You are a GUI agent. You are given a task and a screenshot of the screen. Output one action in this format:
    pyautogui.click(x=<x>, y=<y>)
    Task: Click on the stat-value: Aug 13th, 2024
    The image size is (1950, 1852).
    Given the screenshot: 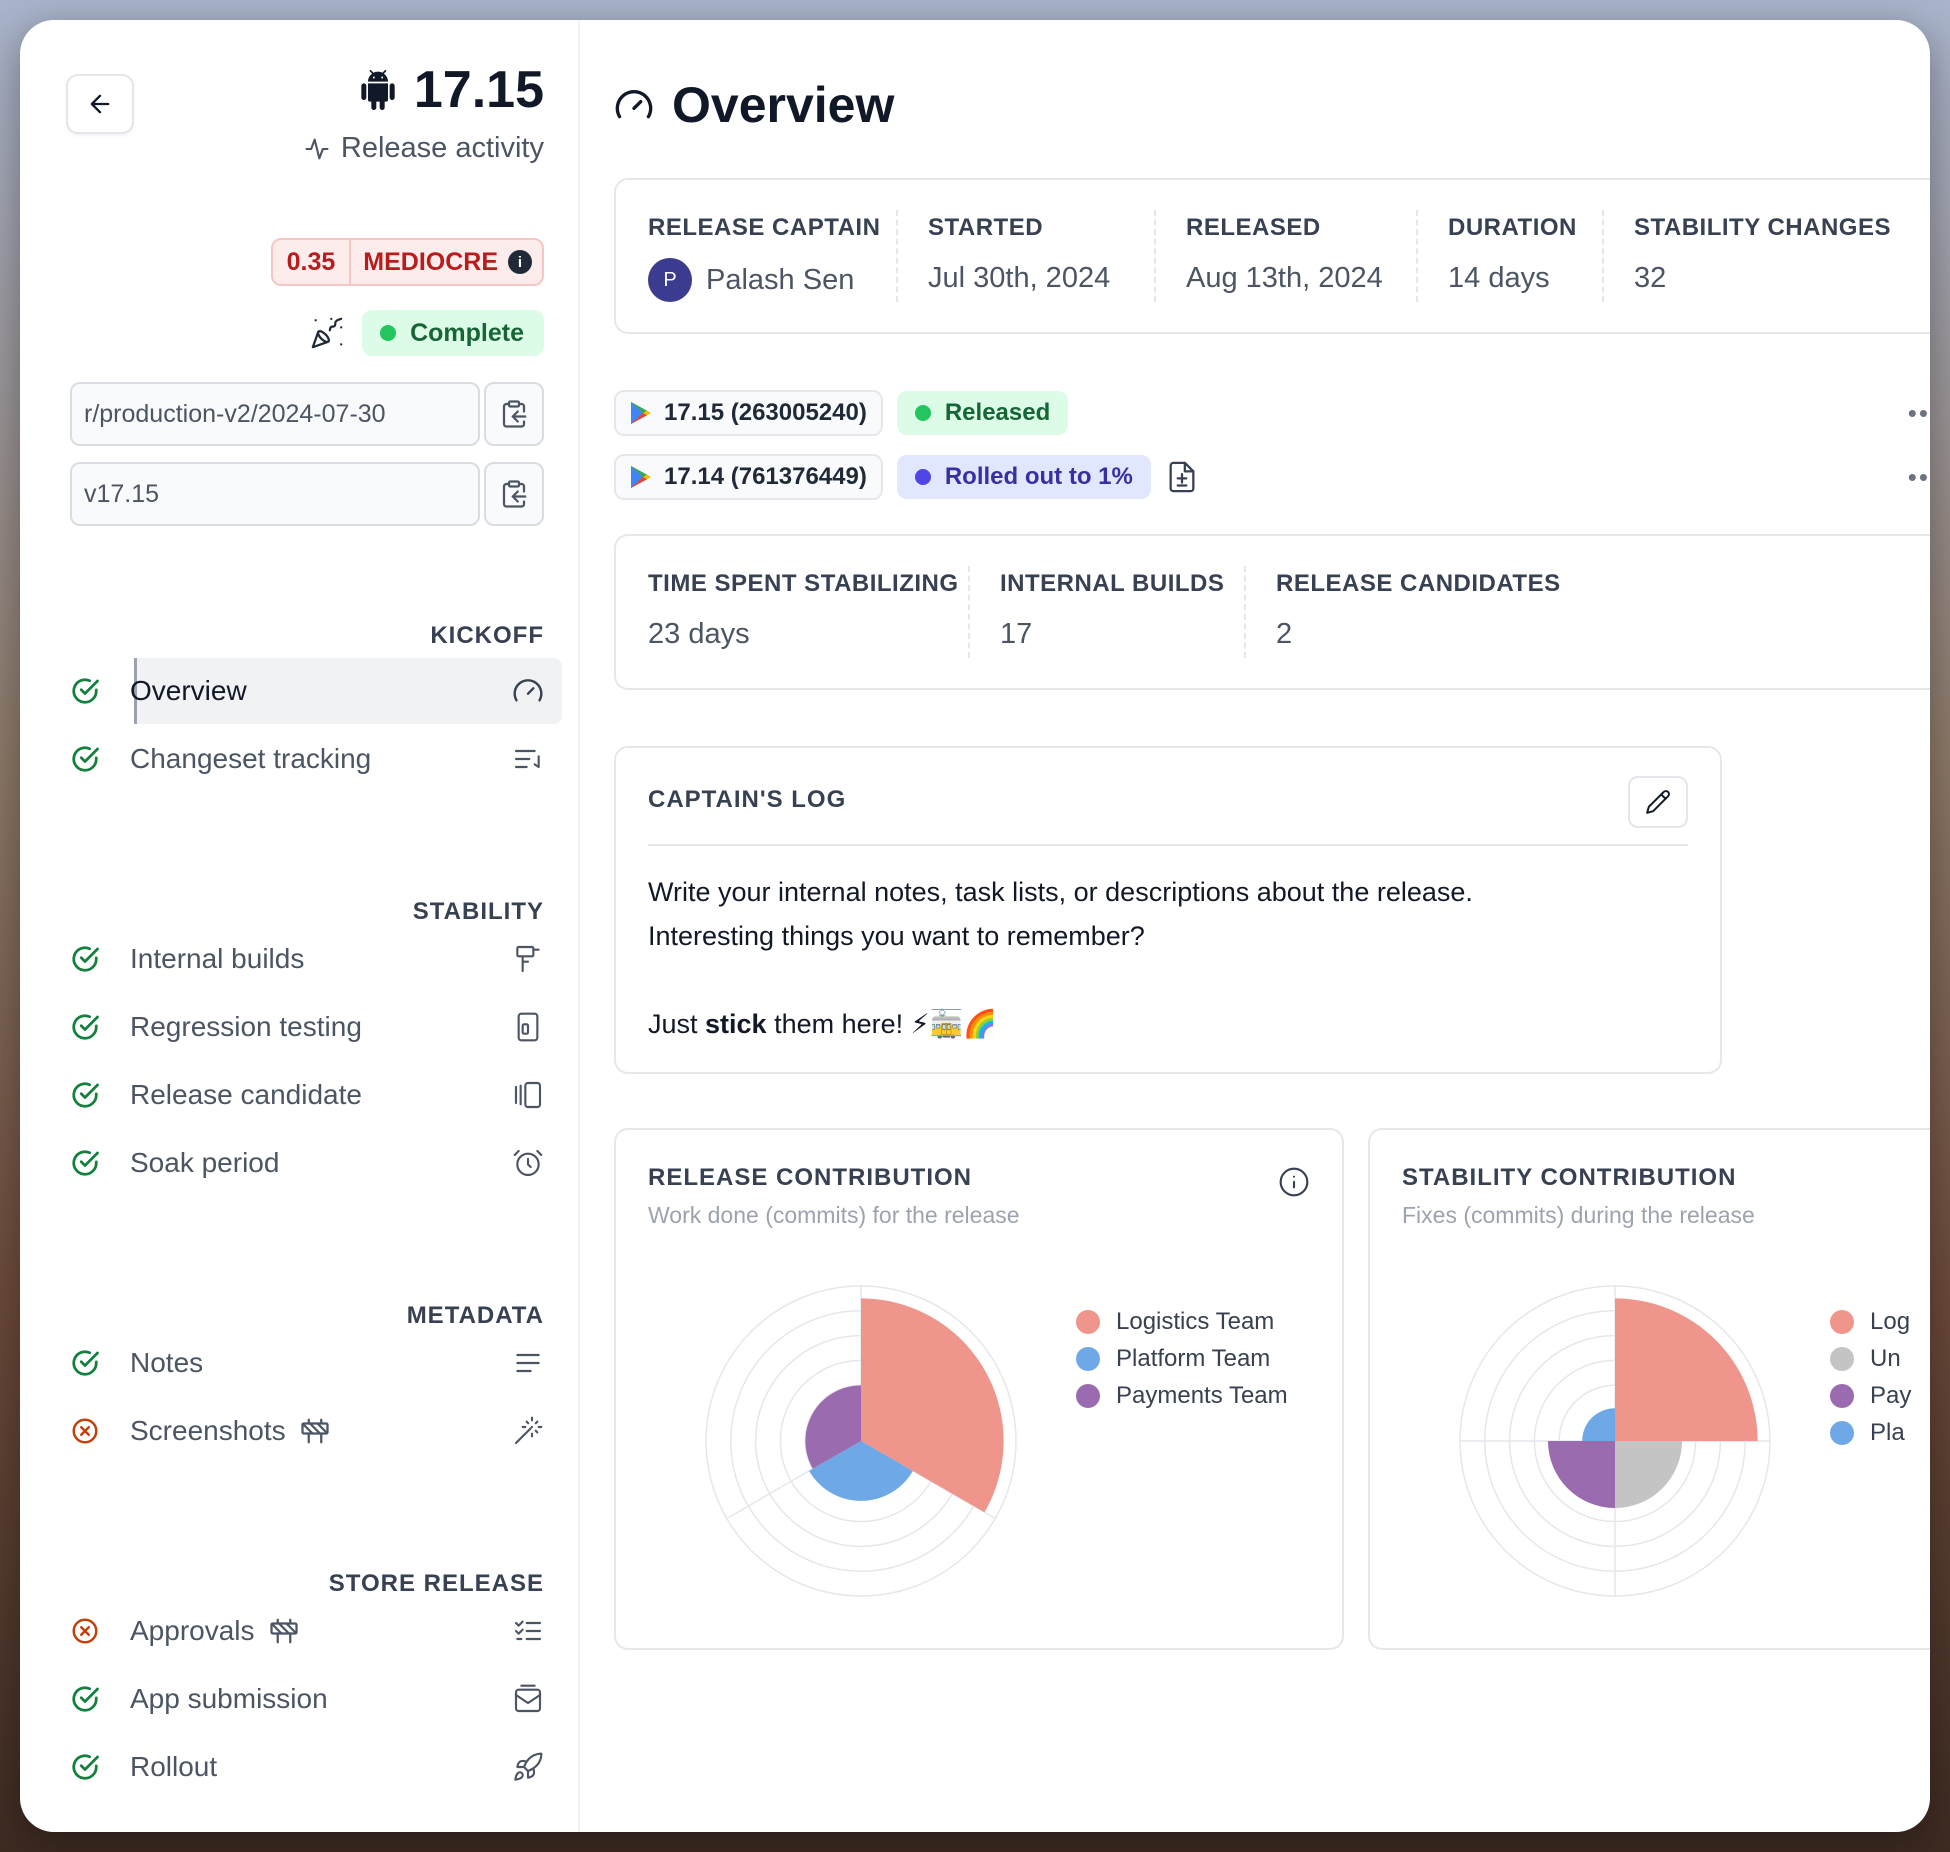 What is the action you would take?
    pyautogui.click(x=1284, y=278)
    